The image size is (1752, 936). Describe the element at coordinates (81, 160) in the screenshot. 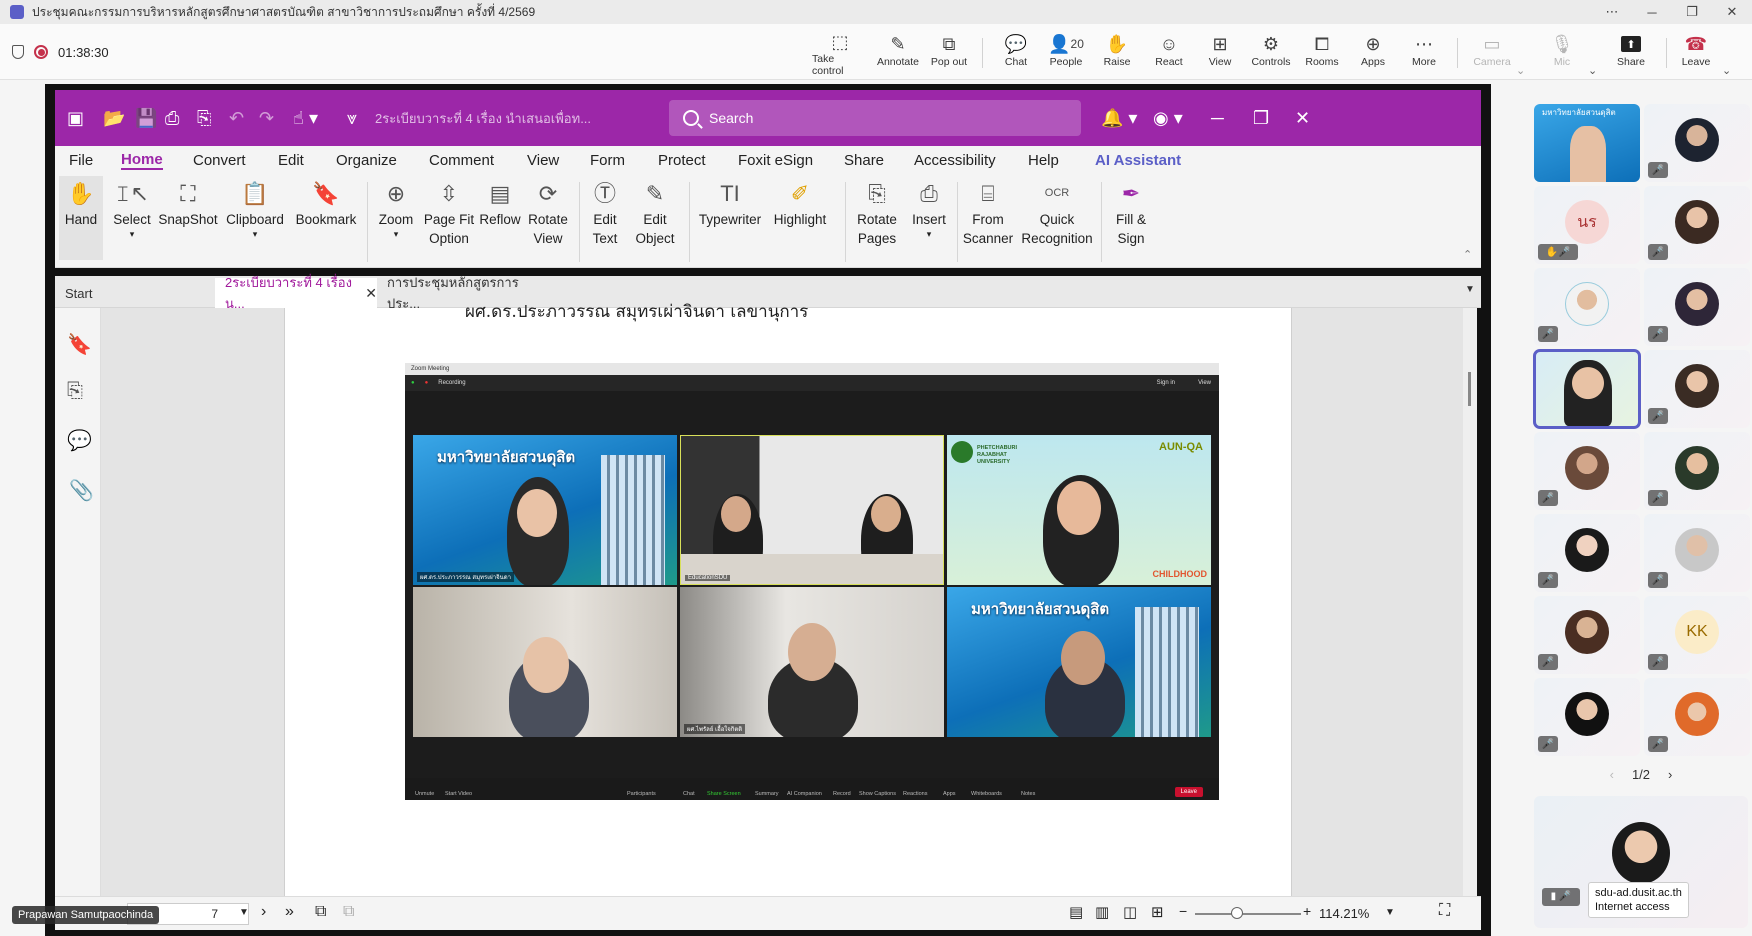

I see `menu-file: File` at that location.